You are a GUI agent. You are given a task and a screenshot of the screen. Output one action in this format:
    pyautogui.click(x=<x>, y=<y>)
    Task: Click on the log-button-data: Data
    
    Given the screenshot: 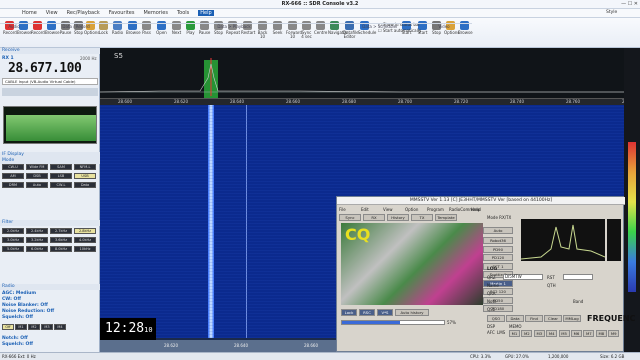 What is the action you would take?
    pyautogui.click(x=515, y=318)
    